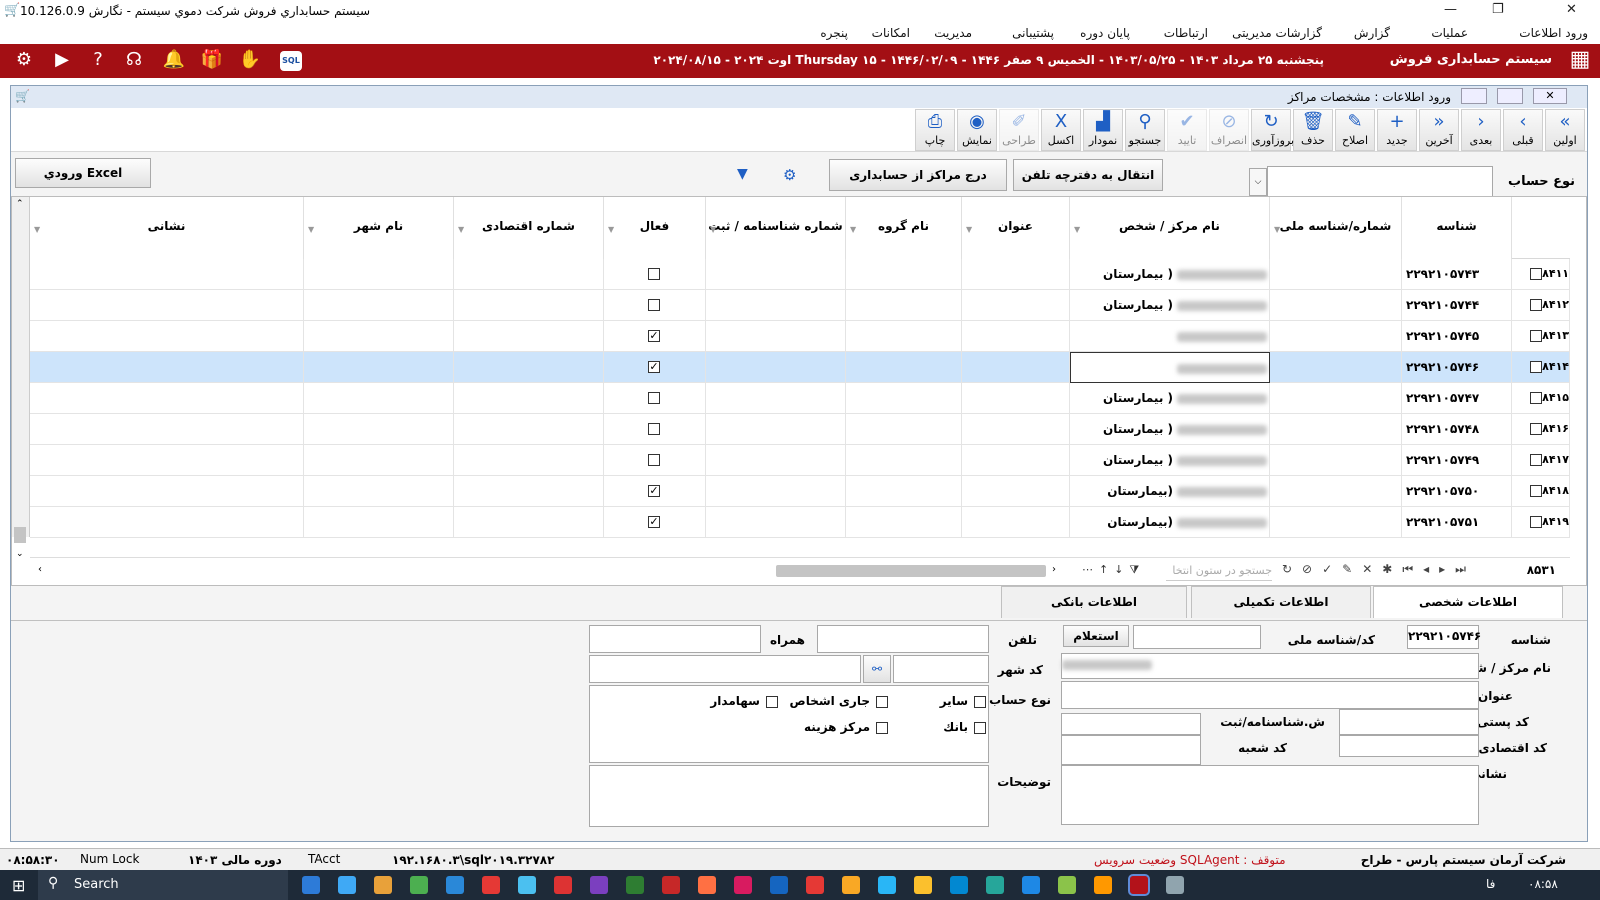 Image resolution: width=1600 pixels, height=900 pixels. What do you see at coordinates (1229, 130) in the screenshot?
I see `toolbar-cancel-button: ⊘ انصراف` at bounding box center [1229, 130].